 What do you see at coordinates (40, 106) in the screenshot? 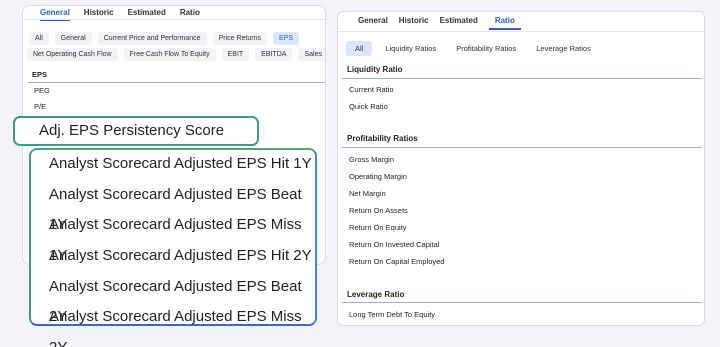
I see `metric-pe: P/E` at bounding box center [40, 106].